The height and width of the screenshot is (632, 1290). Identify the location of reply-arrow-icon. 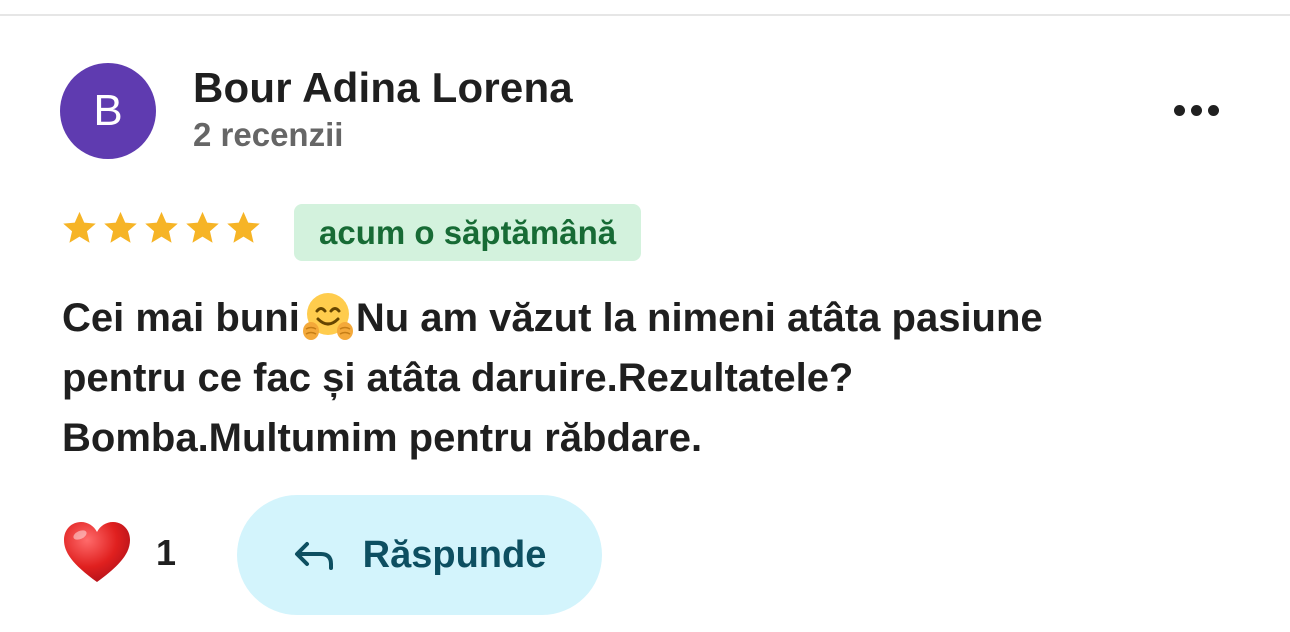
(313, 556).